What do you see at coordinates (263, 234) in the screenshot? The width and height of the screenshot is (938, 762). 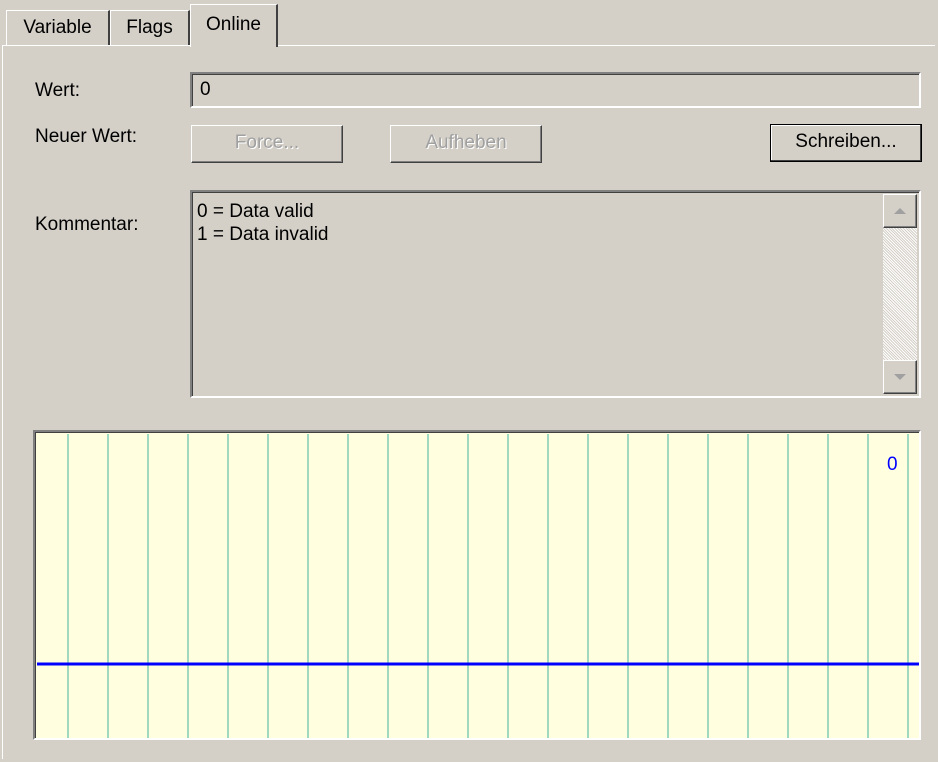 I see `comment-line: 1 = Data invalid` at bounding box center [263, 234].